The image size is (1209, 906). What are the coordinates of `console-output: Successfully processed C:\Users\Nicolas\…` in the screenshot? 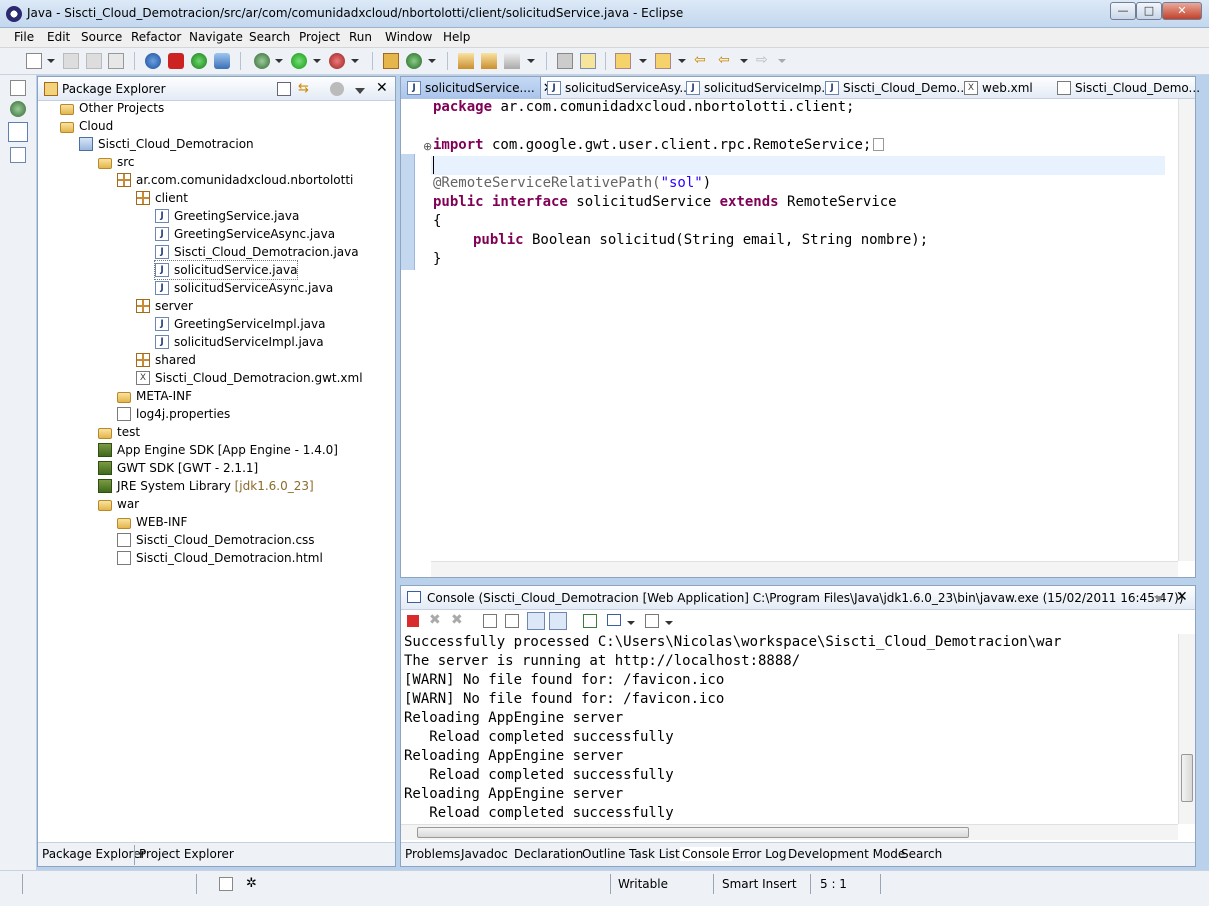 It's located at (789, 729).